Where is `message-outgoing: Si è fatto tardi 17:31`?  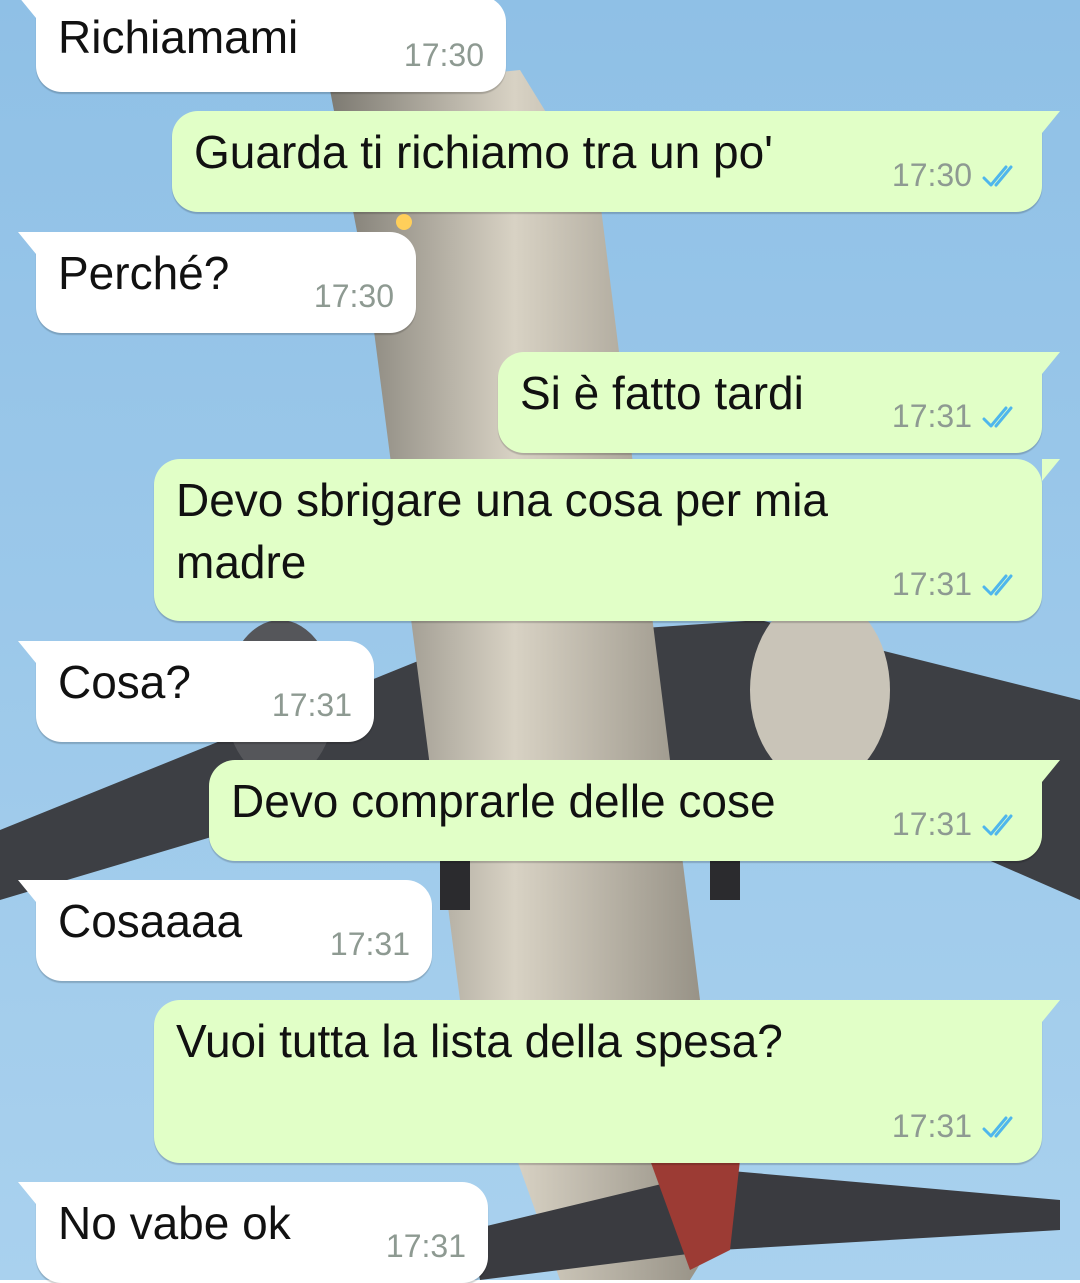 message-outgoing: Si è fatto tardi 17:31 is located at coordinates (779, 402).